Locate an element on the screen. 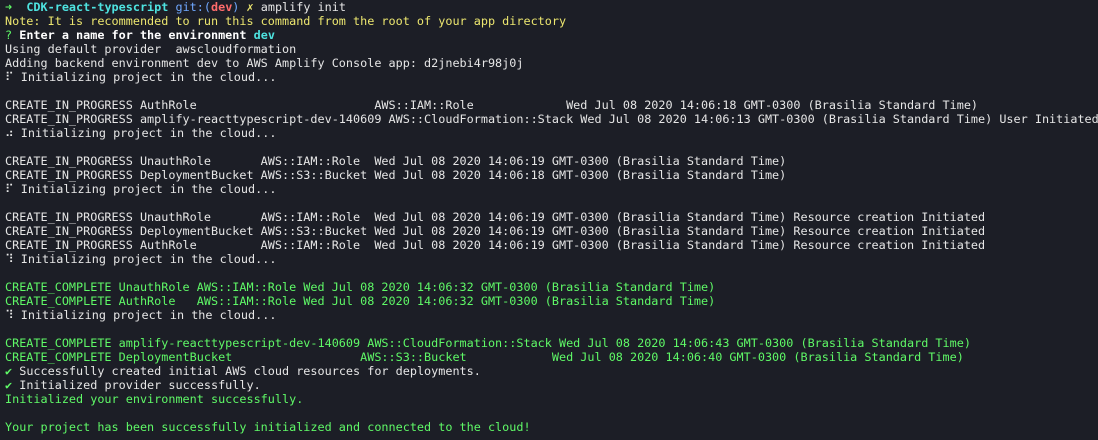 The width and height of the screenshot is (1098, 440). terminal-text-segment: Enter a name for the environment is located at coordinates (136, 35).